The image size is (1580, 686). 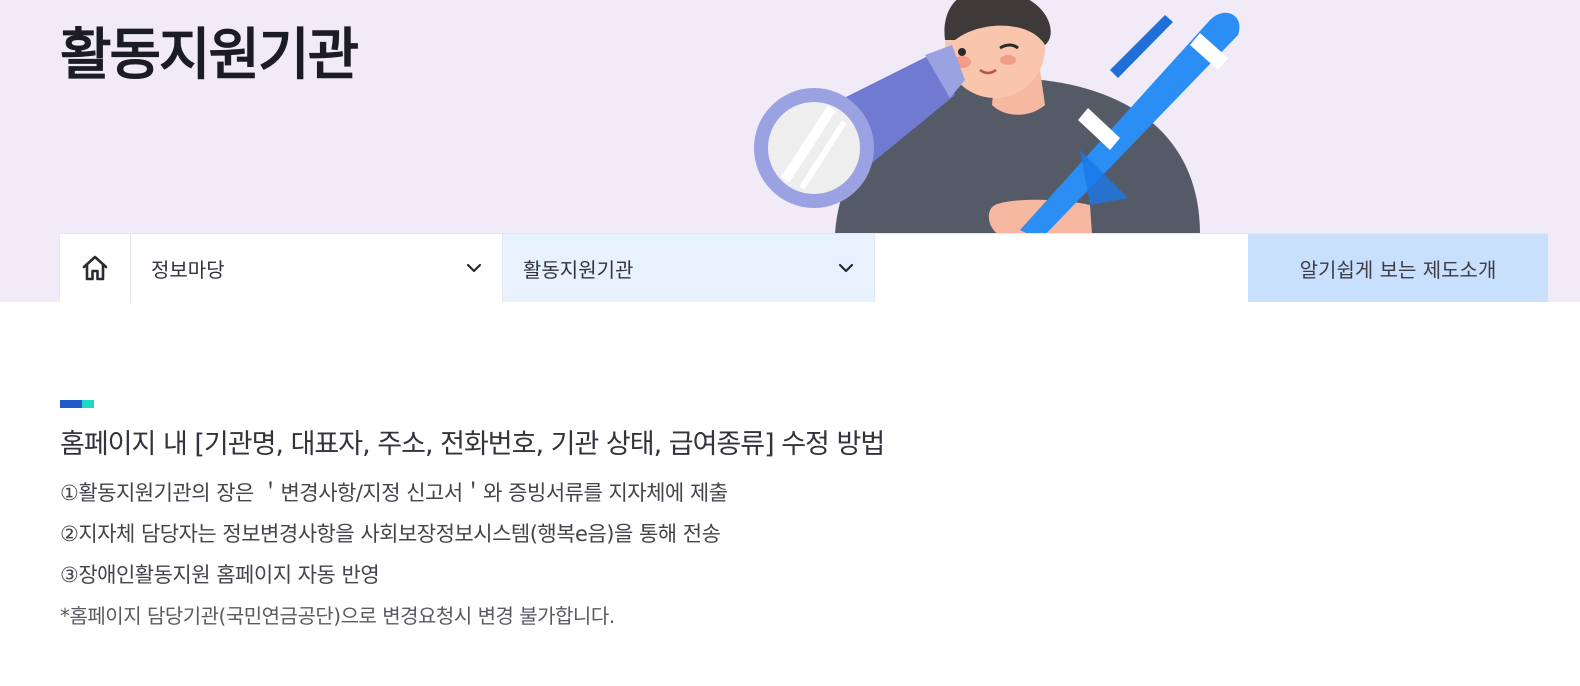 What do you see at coordinates (394, 493) in the screenshot?
I see `list-item: ①활동지원기관의 장은 ＇변경사항/지정 신고서＇와 증빙서류를 지자체에 제출` at bounding box center [394, 493].